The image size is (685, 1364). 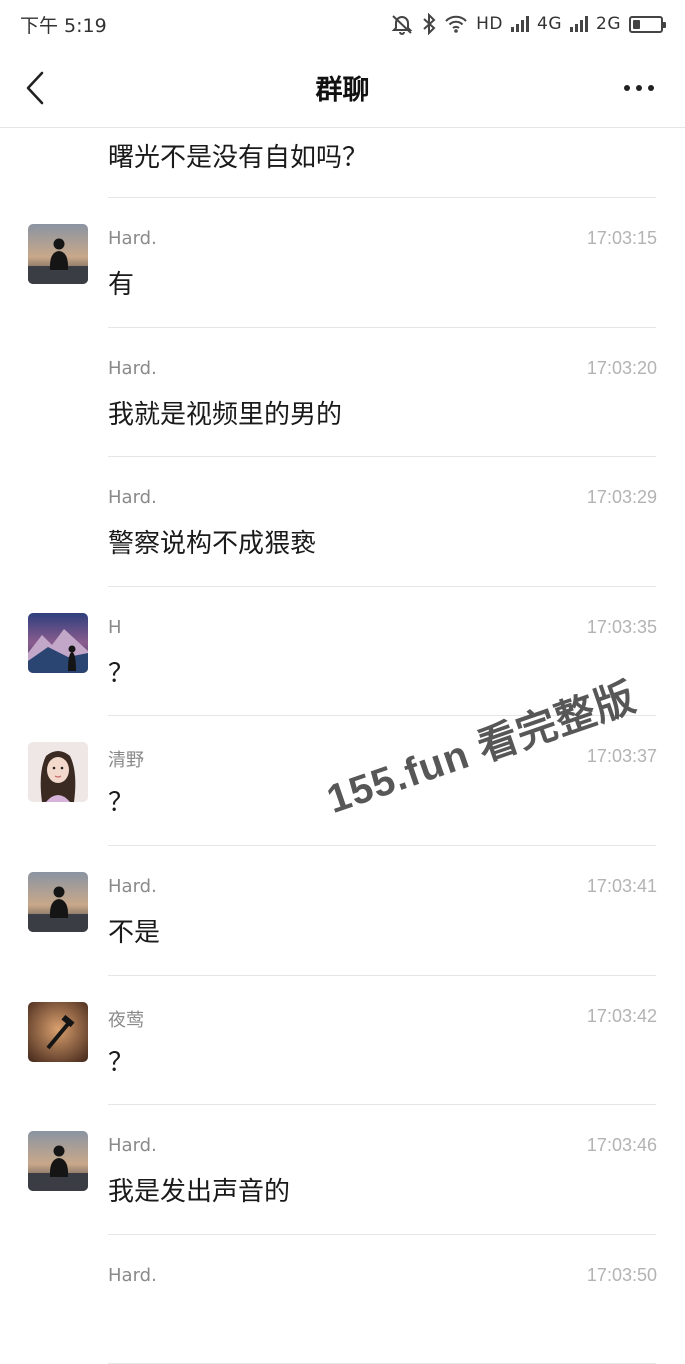 What do you see at coordinates (115, 627) in the screenshot?
I see `sender-name: H` at bounding box center [115, 627].